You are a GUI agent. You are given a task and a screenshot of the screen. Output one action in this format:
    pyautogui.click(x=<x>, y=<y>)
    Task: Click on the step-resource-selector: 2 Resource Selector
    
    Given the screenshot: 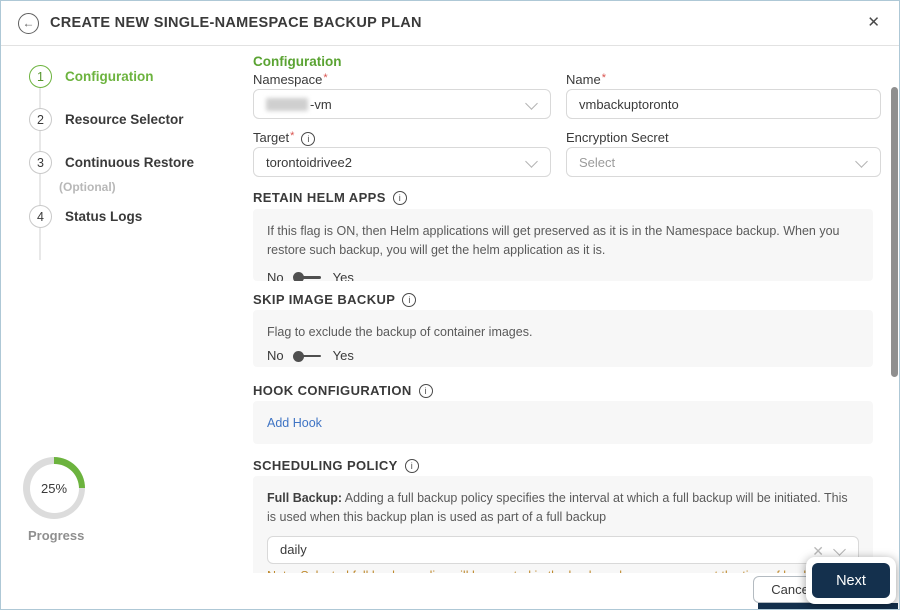 What is the action you would take?
    pyautogui.click(x=106, y=119)
    